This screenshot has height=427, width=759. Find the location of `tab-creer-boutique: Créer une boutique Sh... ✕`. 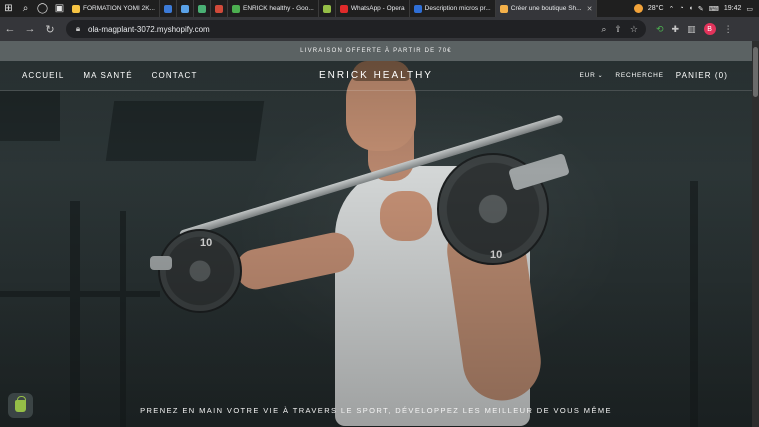

tab-creer-boutique: Créer une boutique Sh... ✕ is located at coordinates (546, 8).